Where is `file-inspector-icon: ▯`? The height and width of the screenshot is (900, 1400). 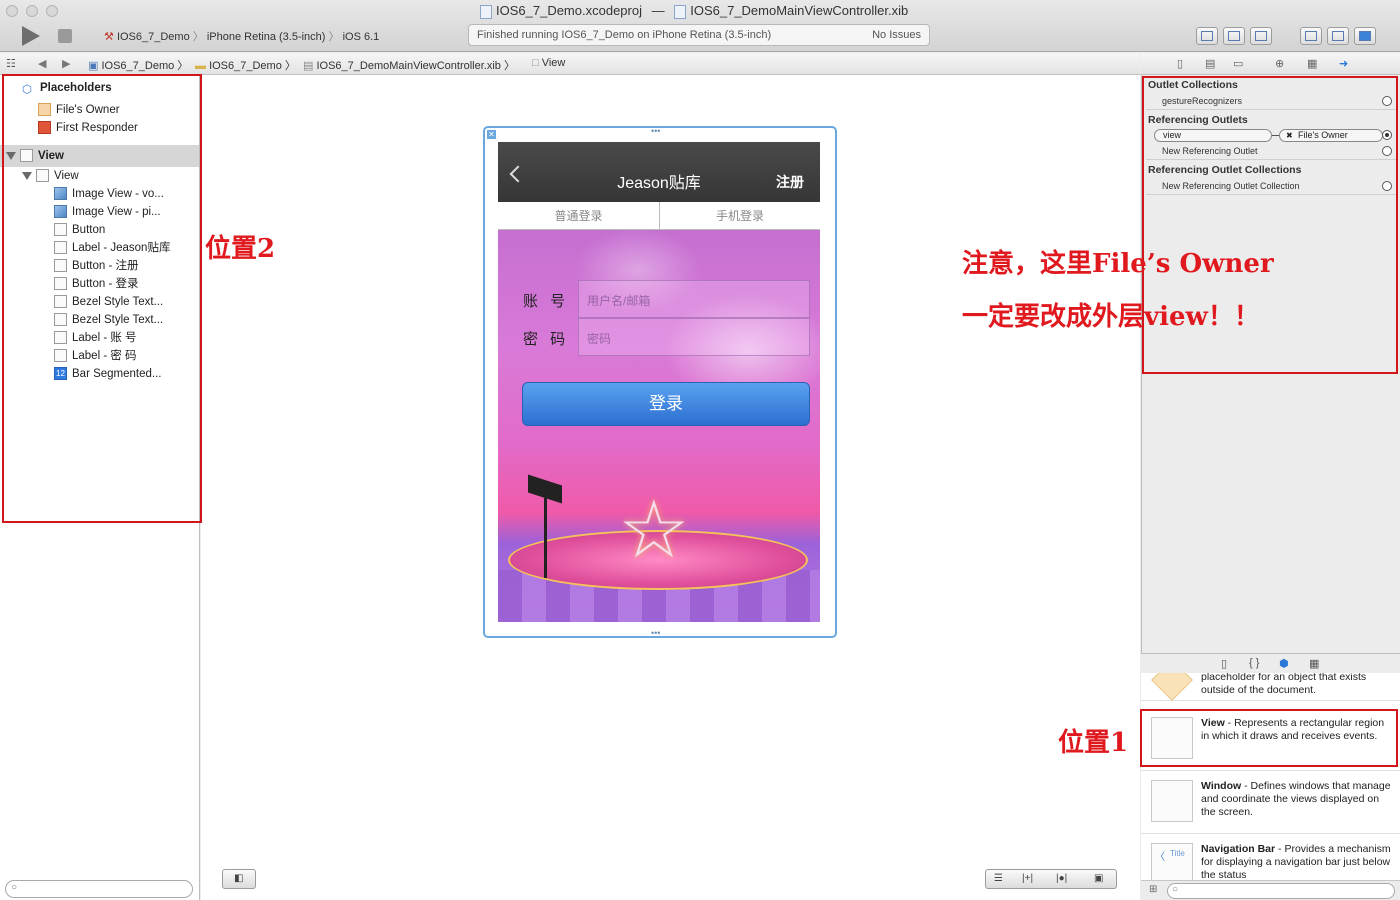 file-inspector-icon: ▯ is located at coordinates (1180, 63).